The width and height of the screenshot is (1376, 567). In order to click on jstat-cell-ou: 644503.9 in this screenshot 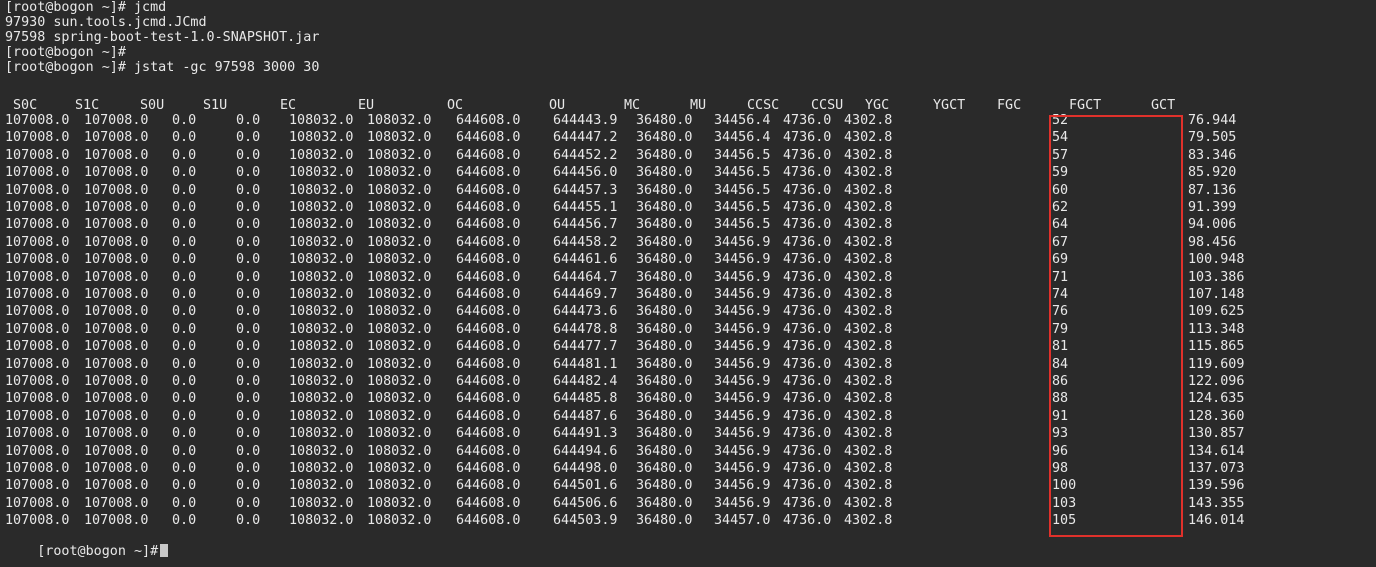, I will do `click(585, 521)`.